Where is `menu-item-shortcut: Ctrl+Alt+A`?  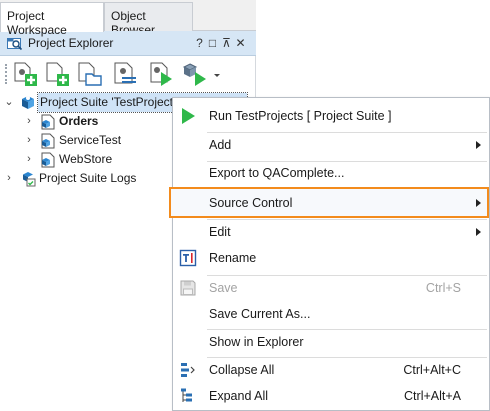 menu-item-shortcut: Ctrl+Alt+A is located at coordinates (432, 396).